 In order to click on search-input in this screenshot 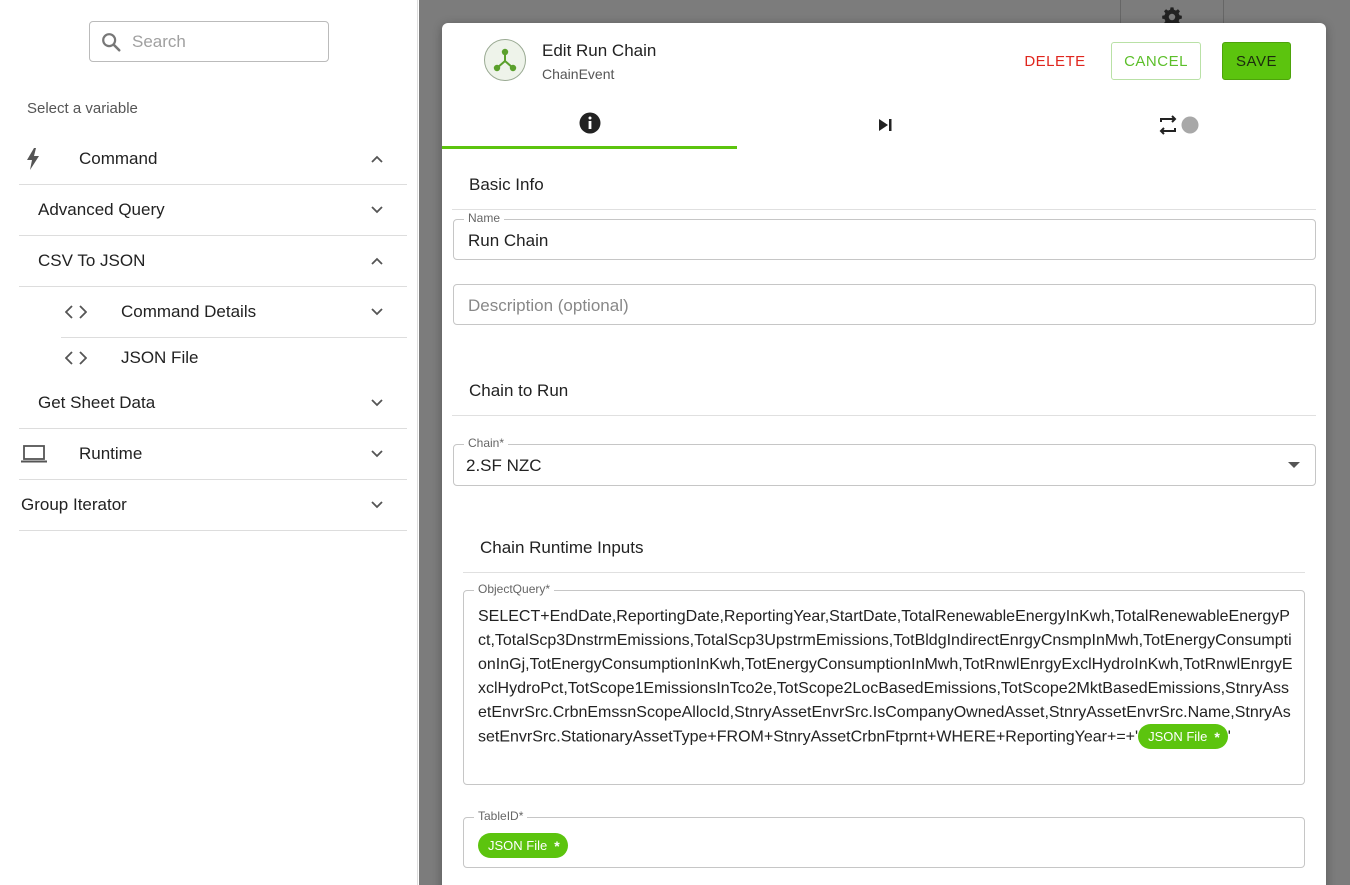, I will do `click(222, 41)`.